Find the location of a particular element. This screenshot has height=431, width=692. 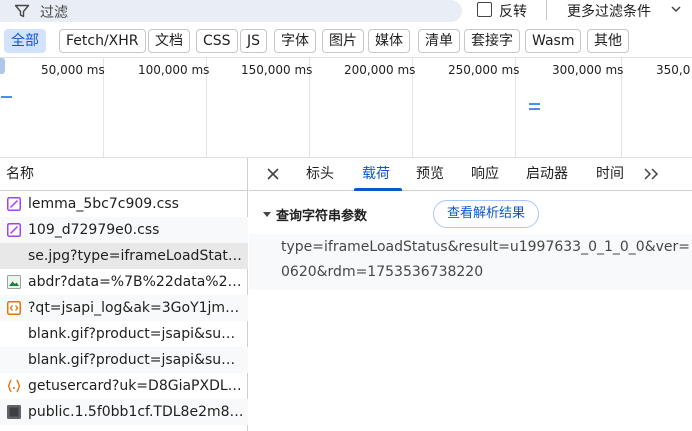

type-filter-font: 字体 is located at coordinates (295, 41).